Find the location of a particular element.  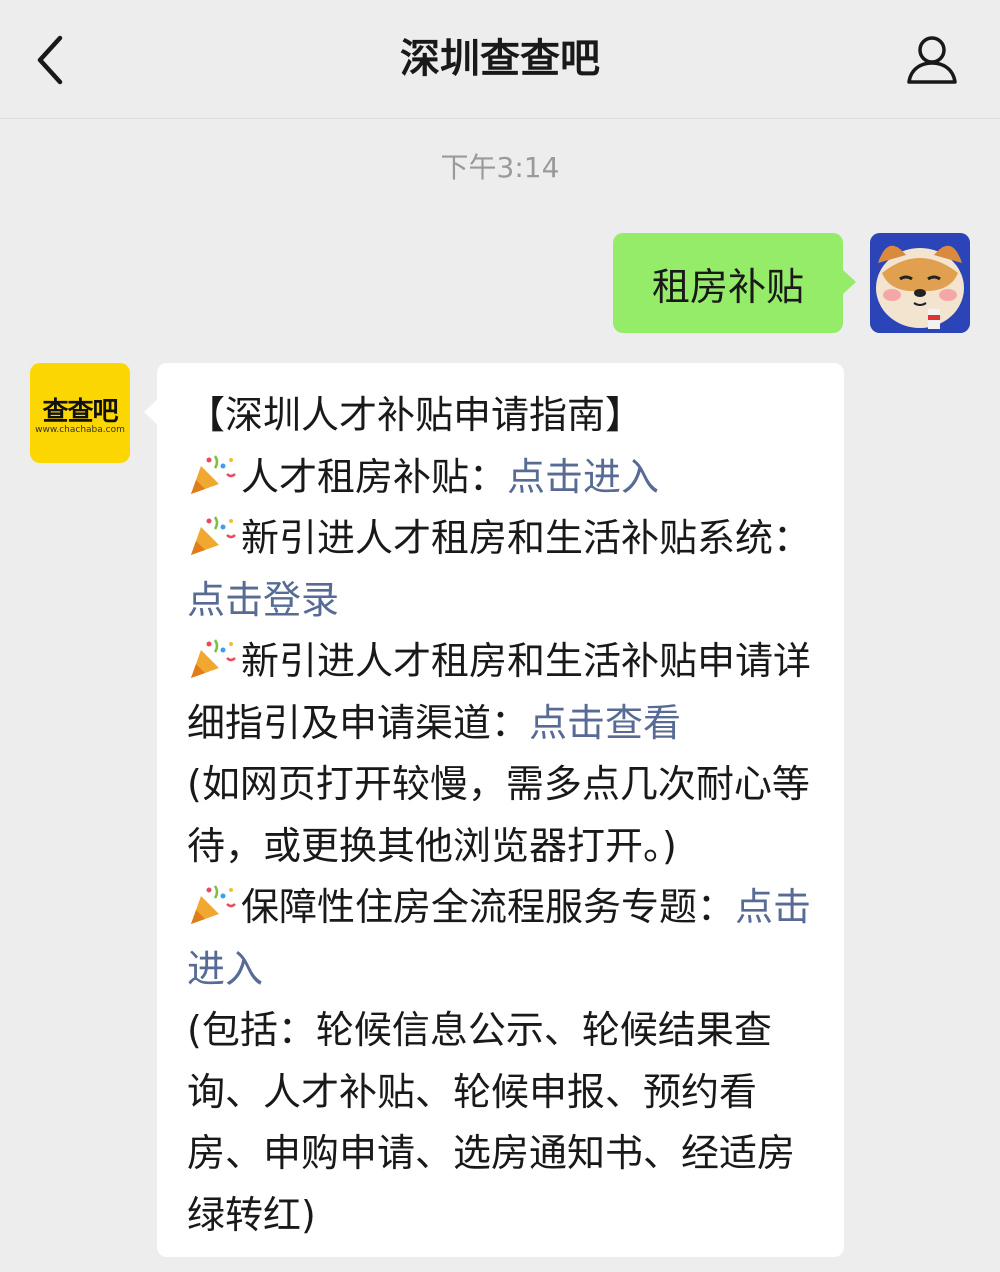

bot-avatar: 查查吧 www.chachaba.com is located at coordinates (80, 413).